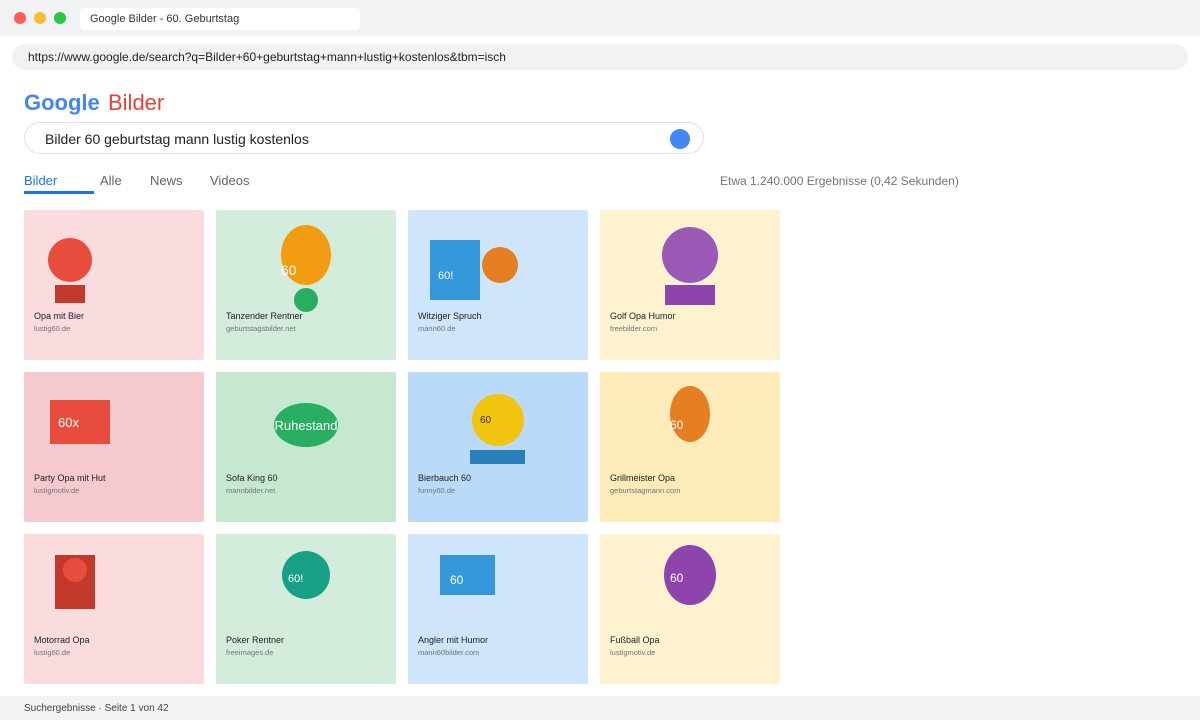 Image resolution: width=1200 pixels, height=720 pixels. I want to click on result-source: freebilder.com, so click(633, 328).